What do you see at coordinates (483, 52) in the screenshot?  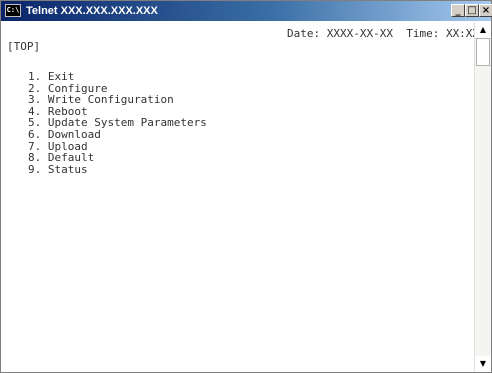 I see `scroll-thumb` at bounding box center [483, 52].